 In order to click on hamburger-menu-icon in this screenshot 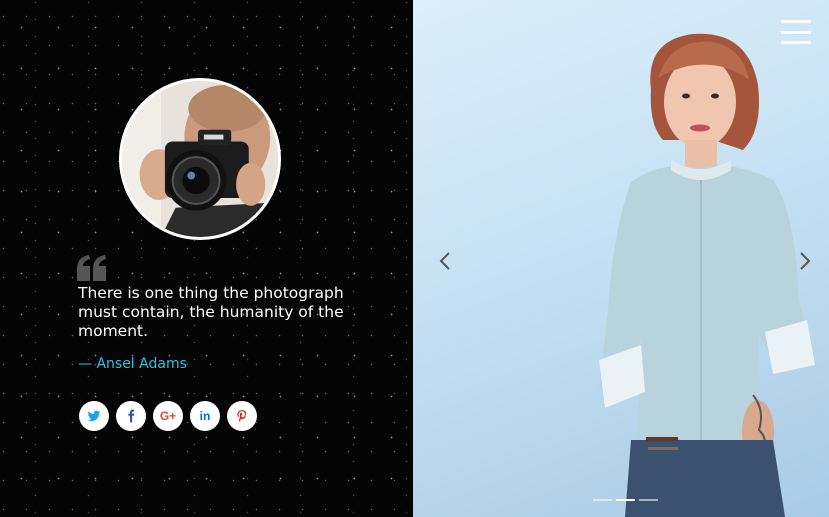, I will do `click(796, 32)`.